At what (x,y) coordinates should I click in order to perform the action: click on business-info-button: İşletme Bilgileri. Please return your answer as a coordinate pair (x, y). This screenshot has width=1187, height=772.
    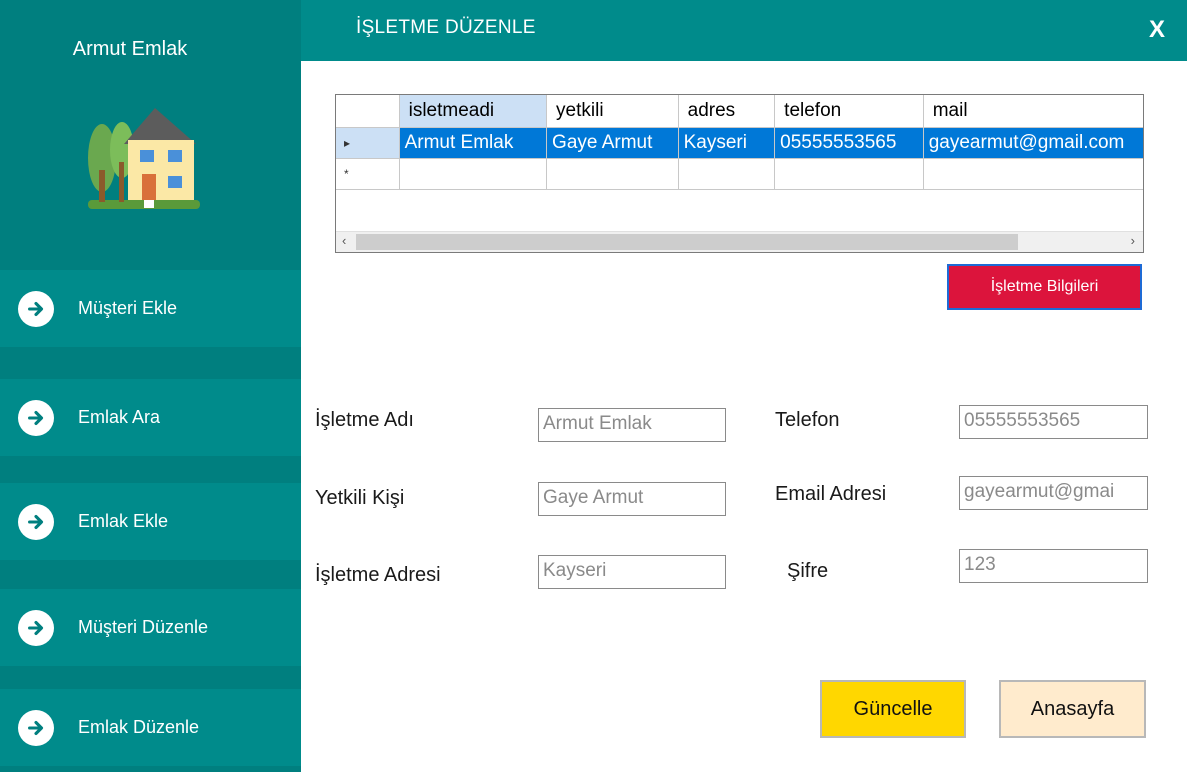
    Looking at the image, I should click on (1044, 287).